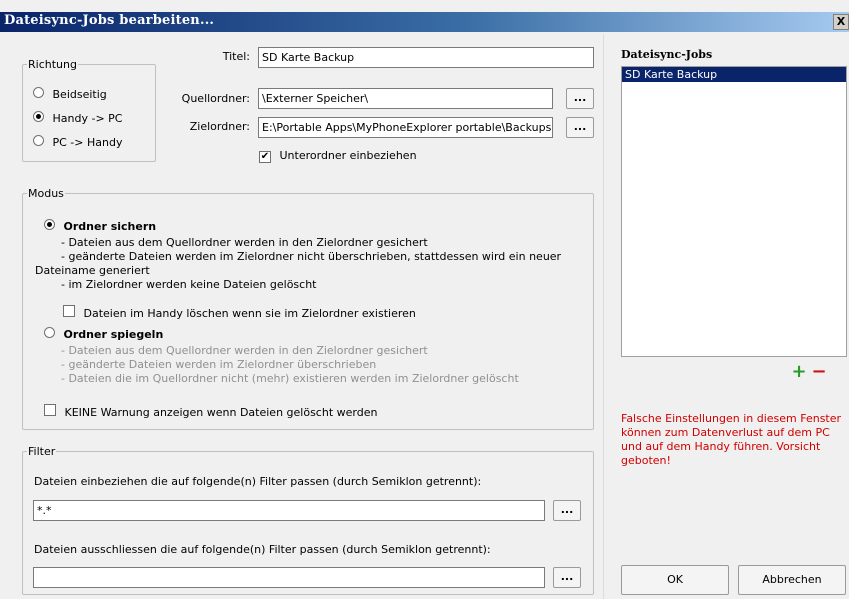 The width and height of the screenshot is (849, 599). I want to click on handy-loeschen-check-box, so click(69, 311).